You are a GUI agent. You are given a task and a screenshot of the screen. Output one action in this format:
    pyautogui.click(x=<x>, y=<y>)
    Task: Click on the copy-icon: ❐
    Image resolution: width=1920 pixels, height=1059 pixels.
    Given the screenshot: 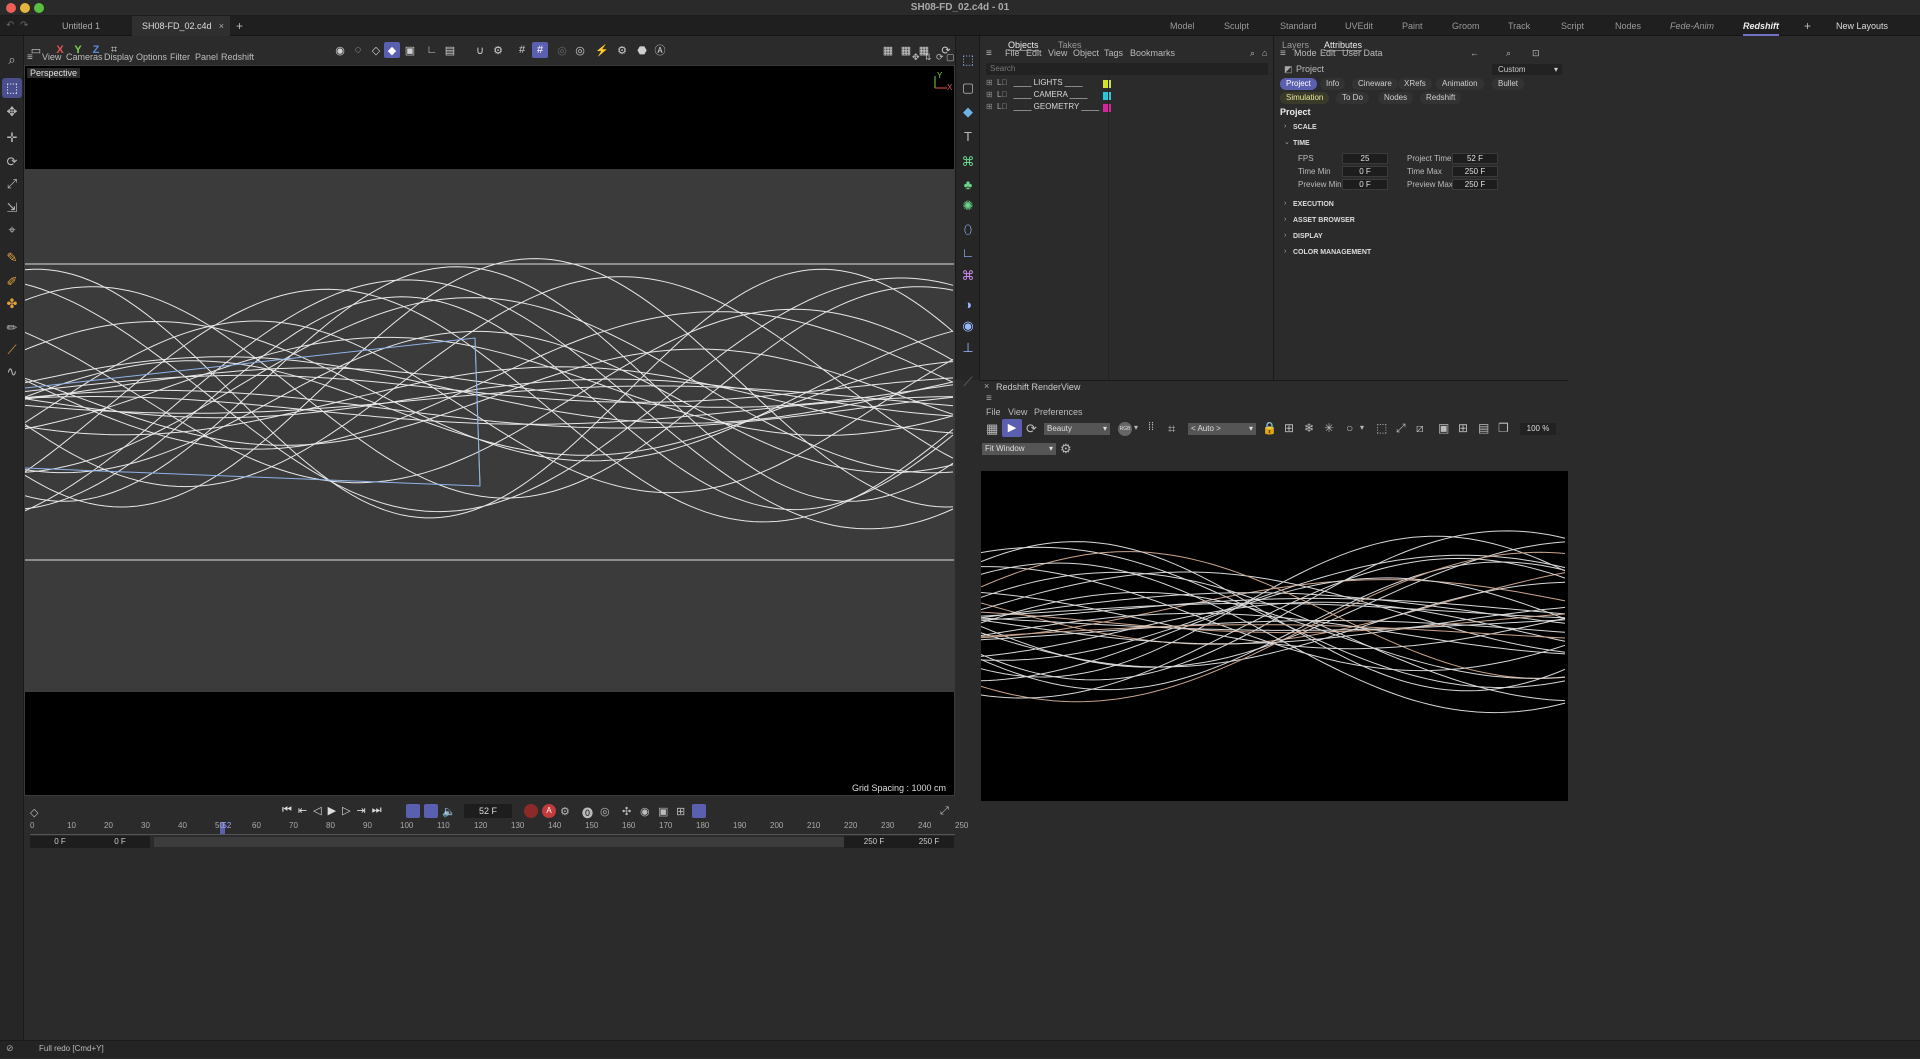 What is the action you would take?
    pyautogui.click(x=1503, y=428)
    